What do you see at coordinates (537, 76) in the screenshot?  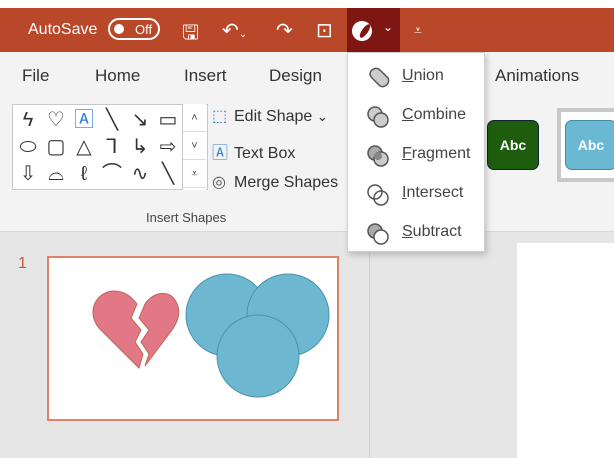 I see `tab-animations: Animations` at bounding box center [537, 76].